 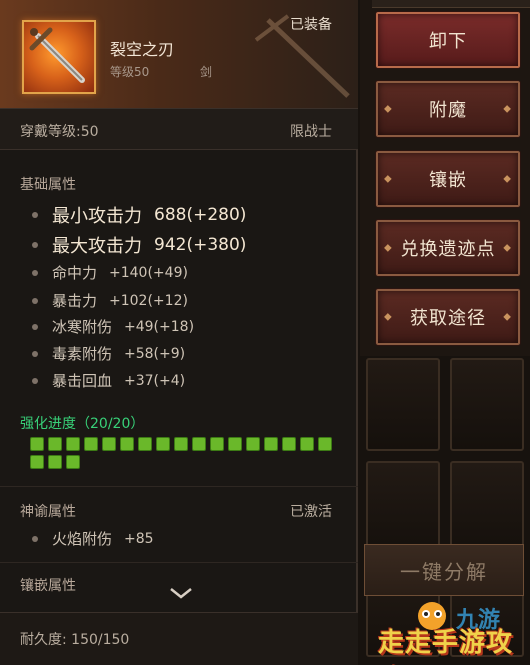 What do you see at coordinates (48, 185) in the screenshot?
I see `base-attributes-title: 基础属性` at bounding box center [48, 185].